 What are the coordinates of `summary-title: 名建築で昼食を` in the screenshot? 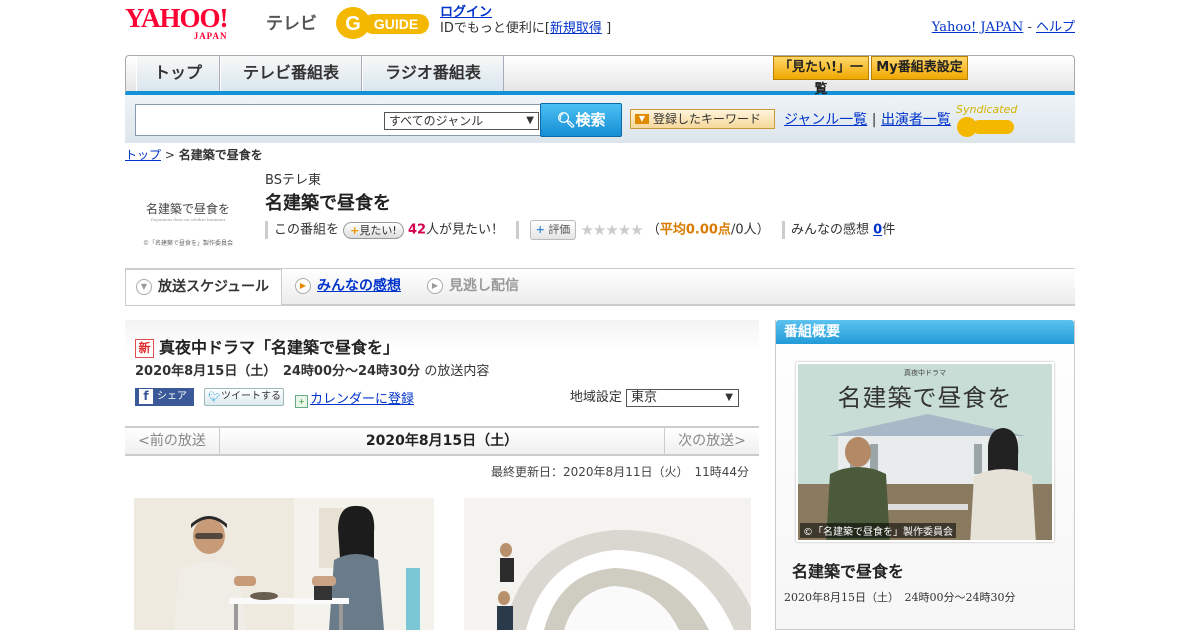 It's located at (848, 571).